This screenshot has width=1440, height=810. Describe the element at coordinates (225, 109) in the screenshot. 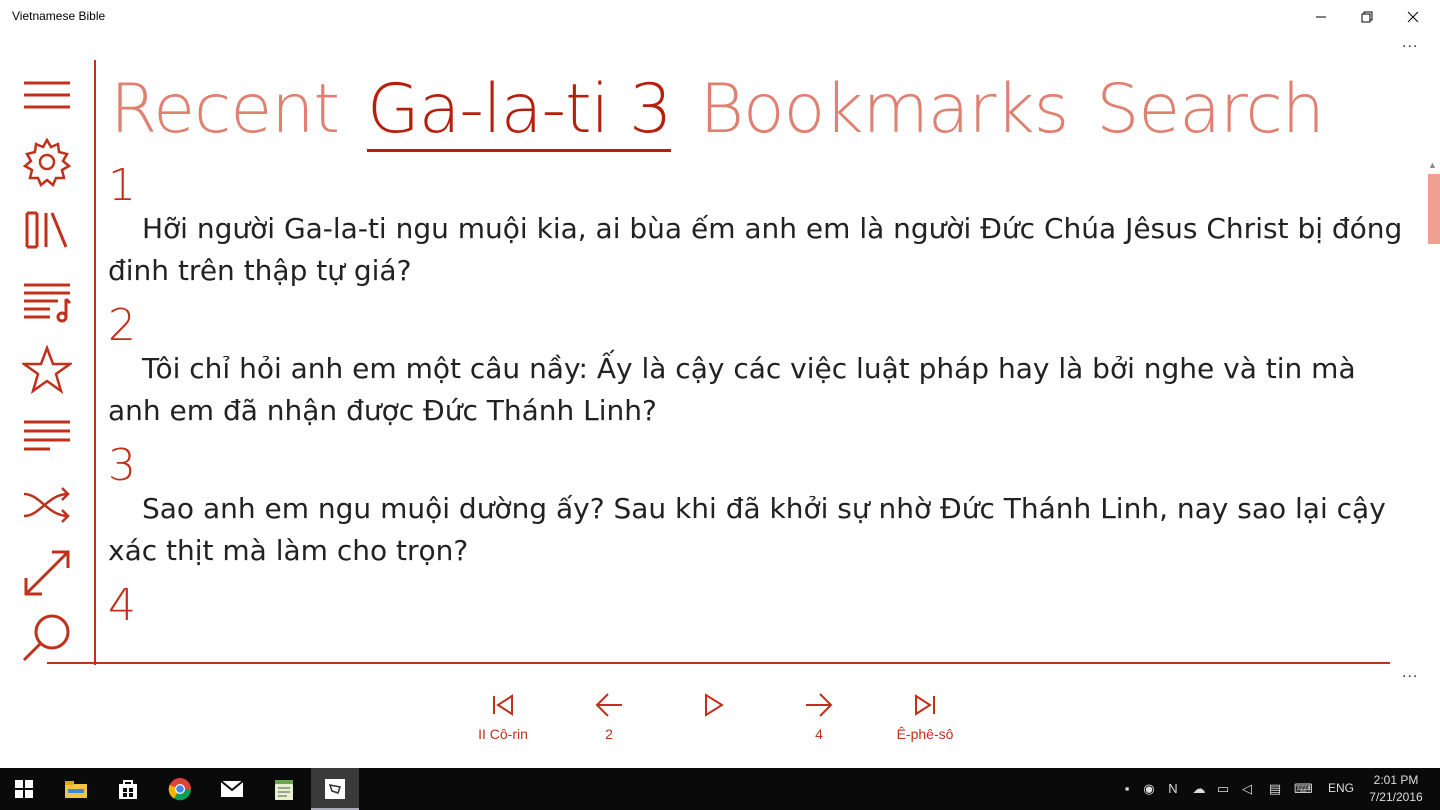

I see `tab-recent: Recent` at that location.